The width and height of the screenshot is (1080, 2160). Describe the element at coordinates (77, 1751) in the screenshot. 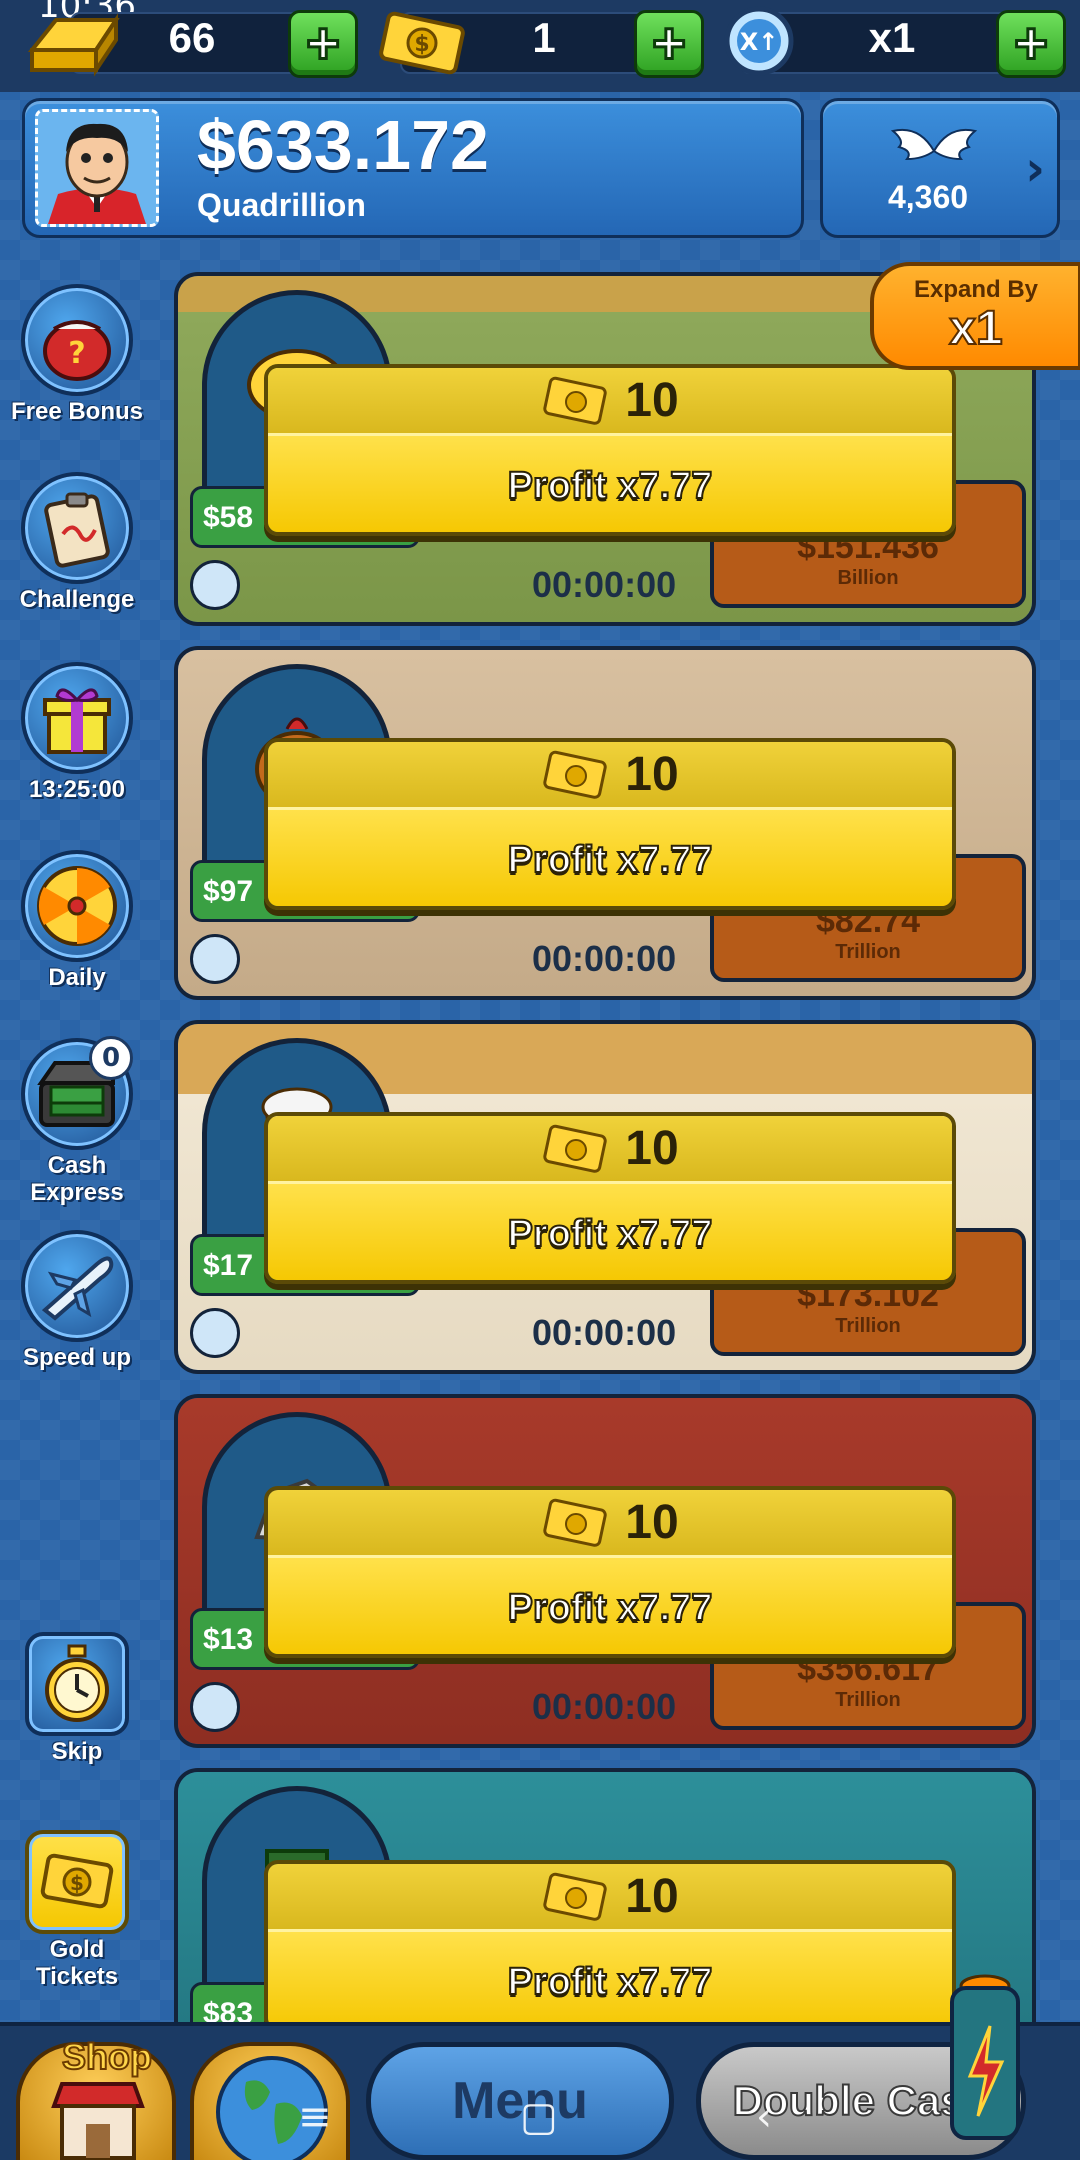

I see `skip-label: Skip` at that location.